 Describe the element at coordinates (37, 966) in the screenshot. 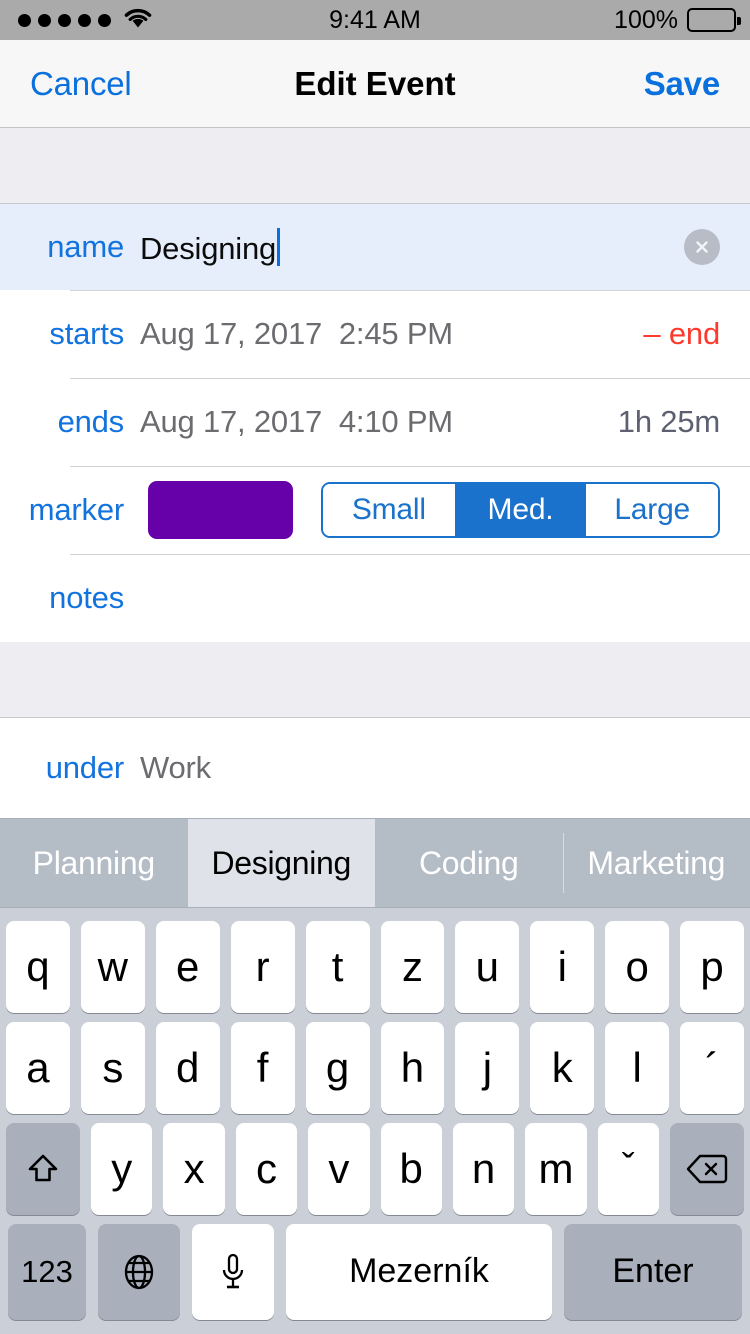

I see `key-q: q` at that location.